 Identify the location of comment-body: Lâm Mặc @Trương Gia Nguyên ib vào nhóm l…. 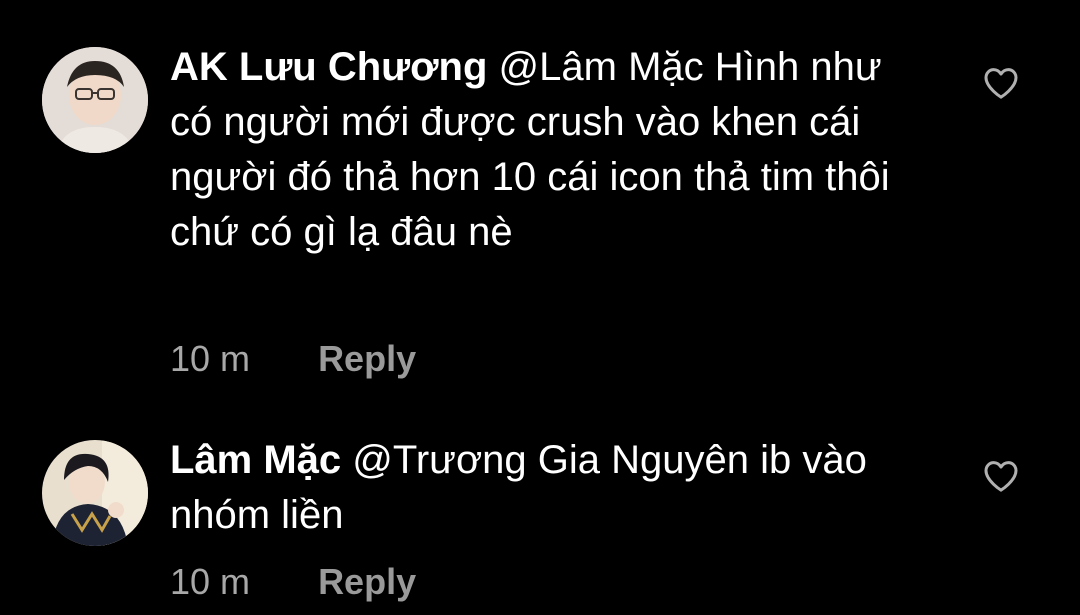
(550, 488).